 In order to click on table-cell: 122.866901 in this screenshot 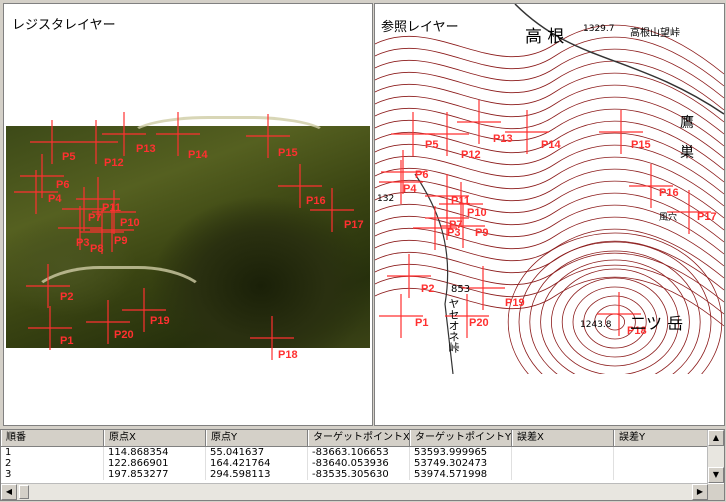, I will do `click(155, 463)`.